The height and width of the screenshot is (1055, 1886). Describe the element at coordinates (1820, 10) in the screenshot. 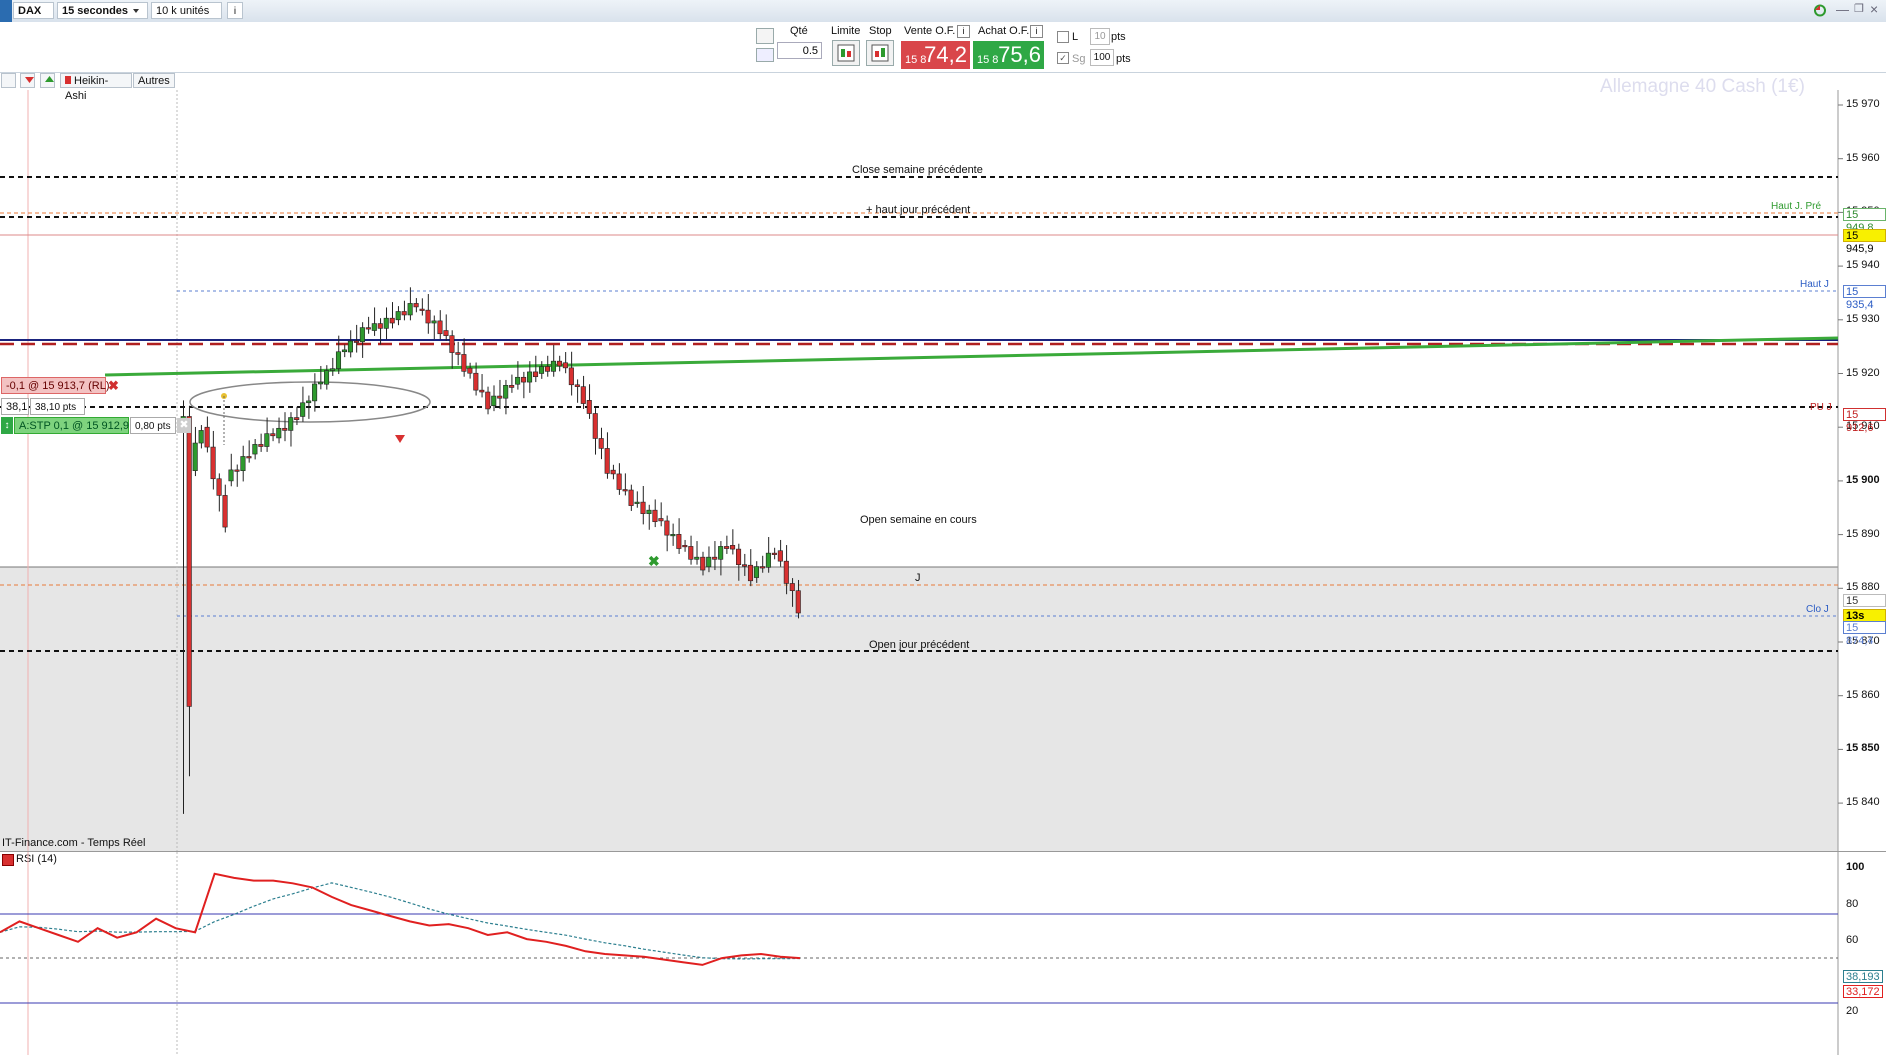

I see `refresh-icon` at that location.